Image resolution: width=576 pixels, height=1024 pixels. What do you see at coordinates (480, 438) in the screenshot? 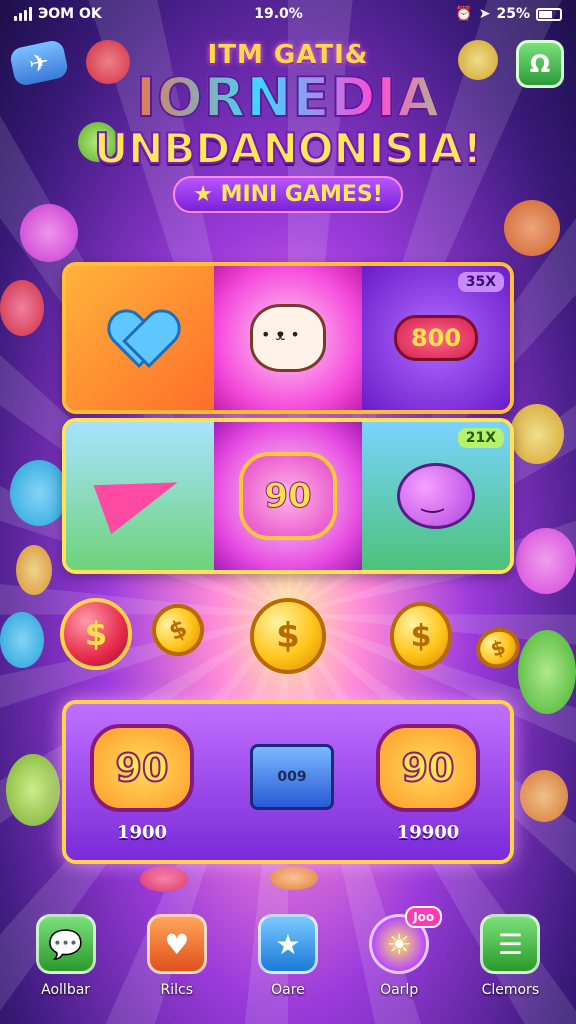
I see `multiplier-badge: 21X` at bounding box center [480, 438].